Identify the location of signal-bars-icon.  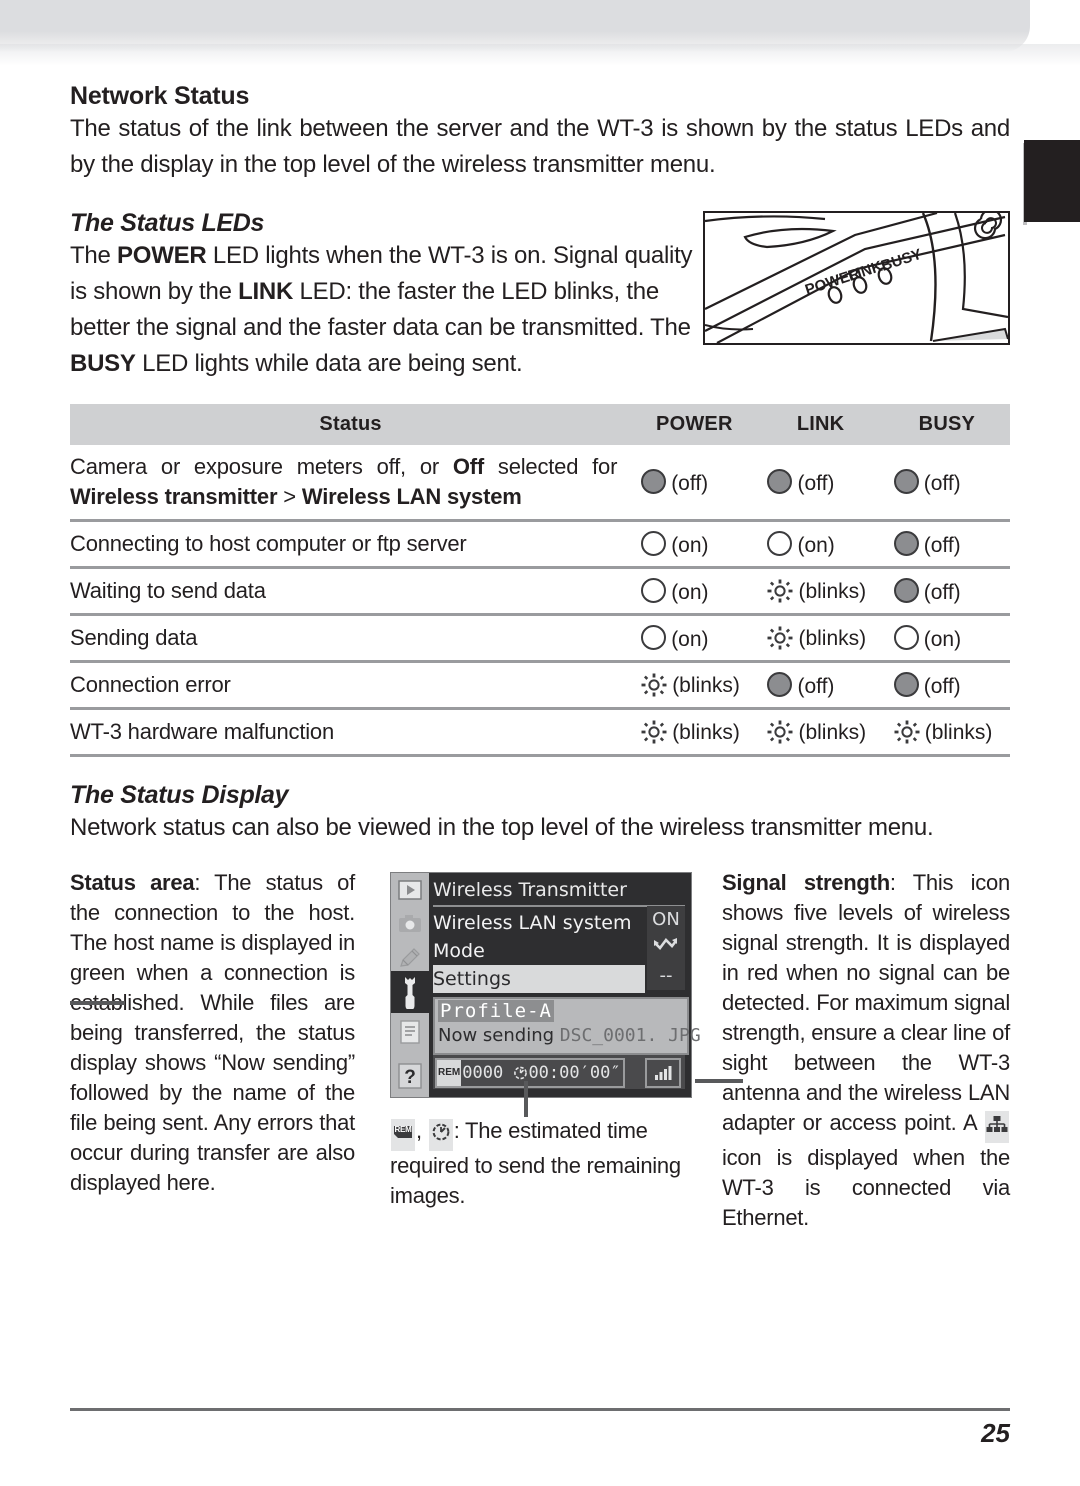
(663, 1073).